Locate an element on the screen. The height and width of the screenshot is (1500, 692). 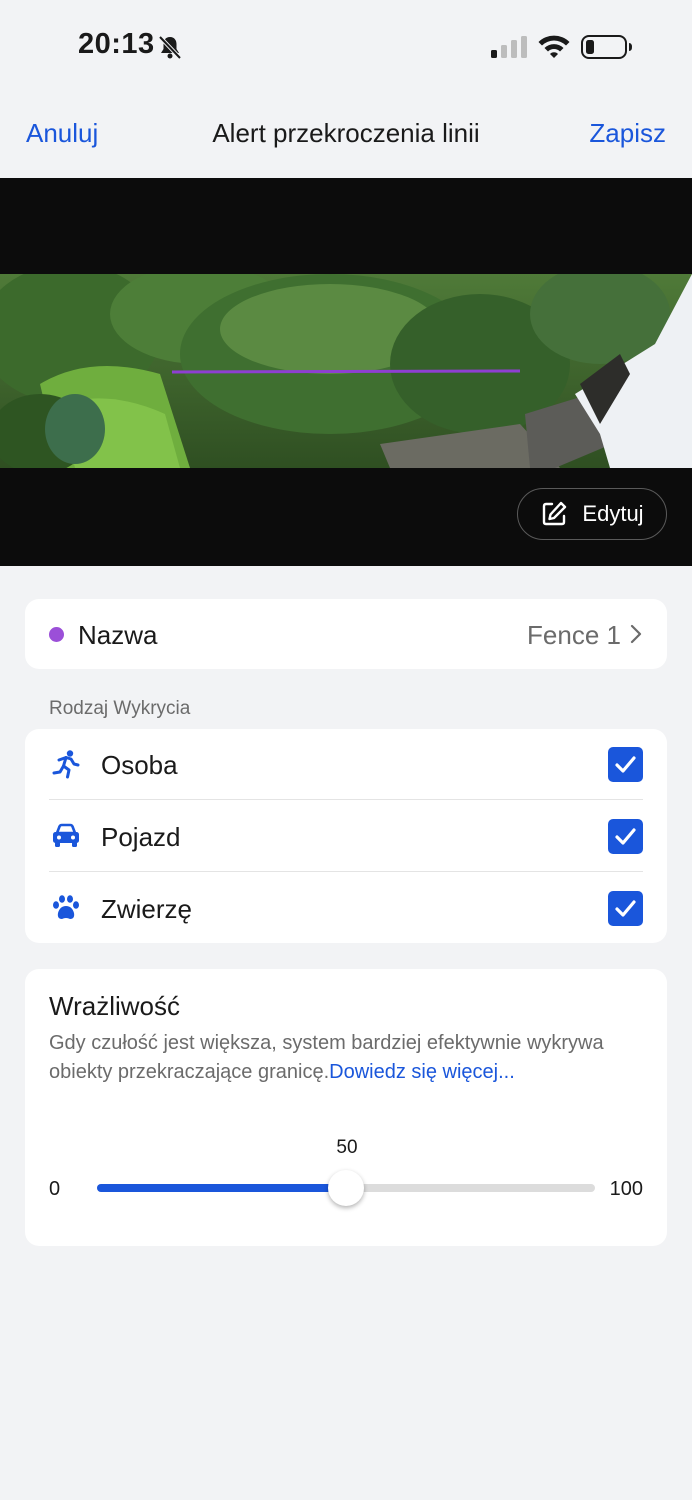
name-value: Fence 1 is located at coordinates (574, 635).